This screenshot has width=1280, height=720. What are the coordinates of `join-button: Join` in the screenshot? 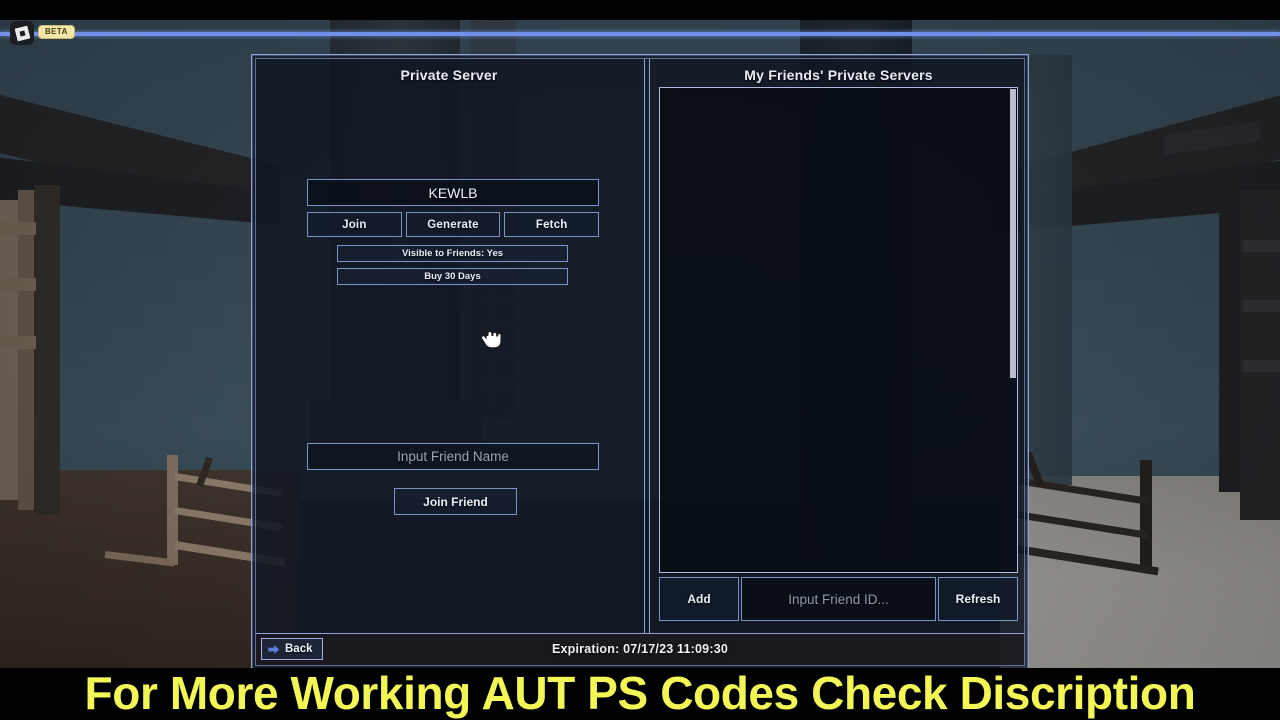 It's located at (354, 224).